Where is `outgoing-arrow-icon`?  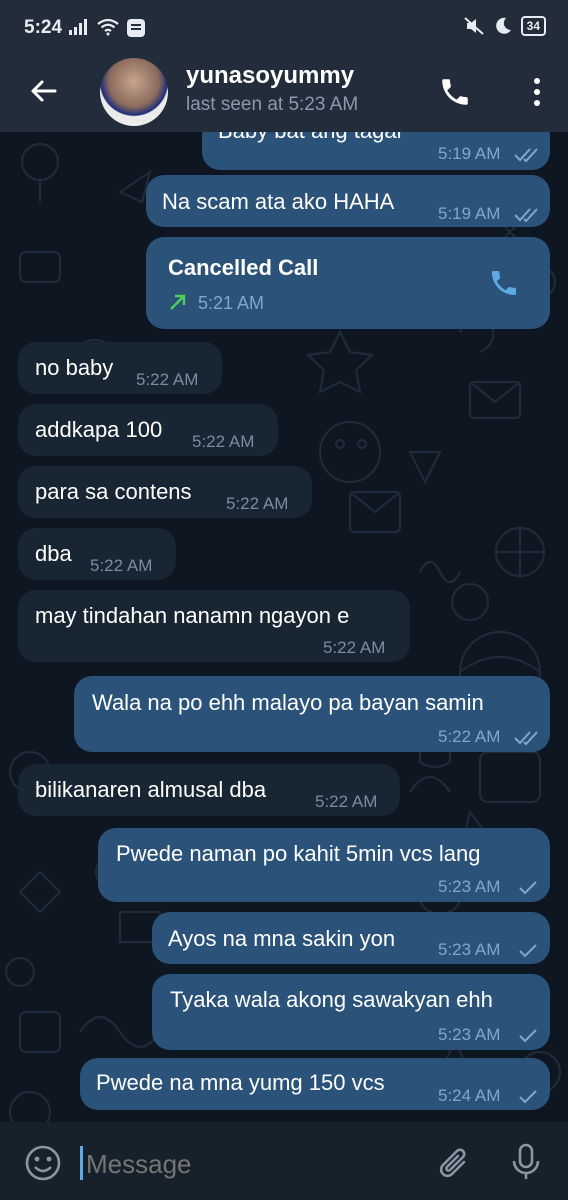 outgoing-arrow-icon is located at coordinates (178, 302).